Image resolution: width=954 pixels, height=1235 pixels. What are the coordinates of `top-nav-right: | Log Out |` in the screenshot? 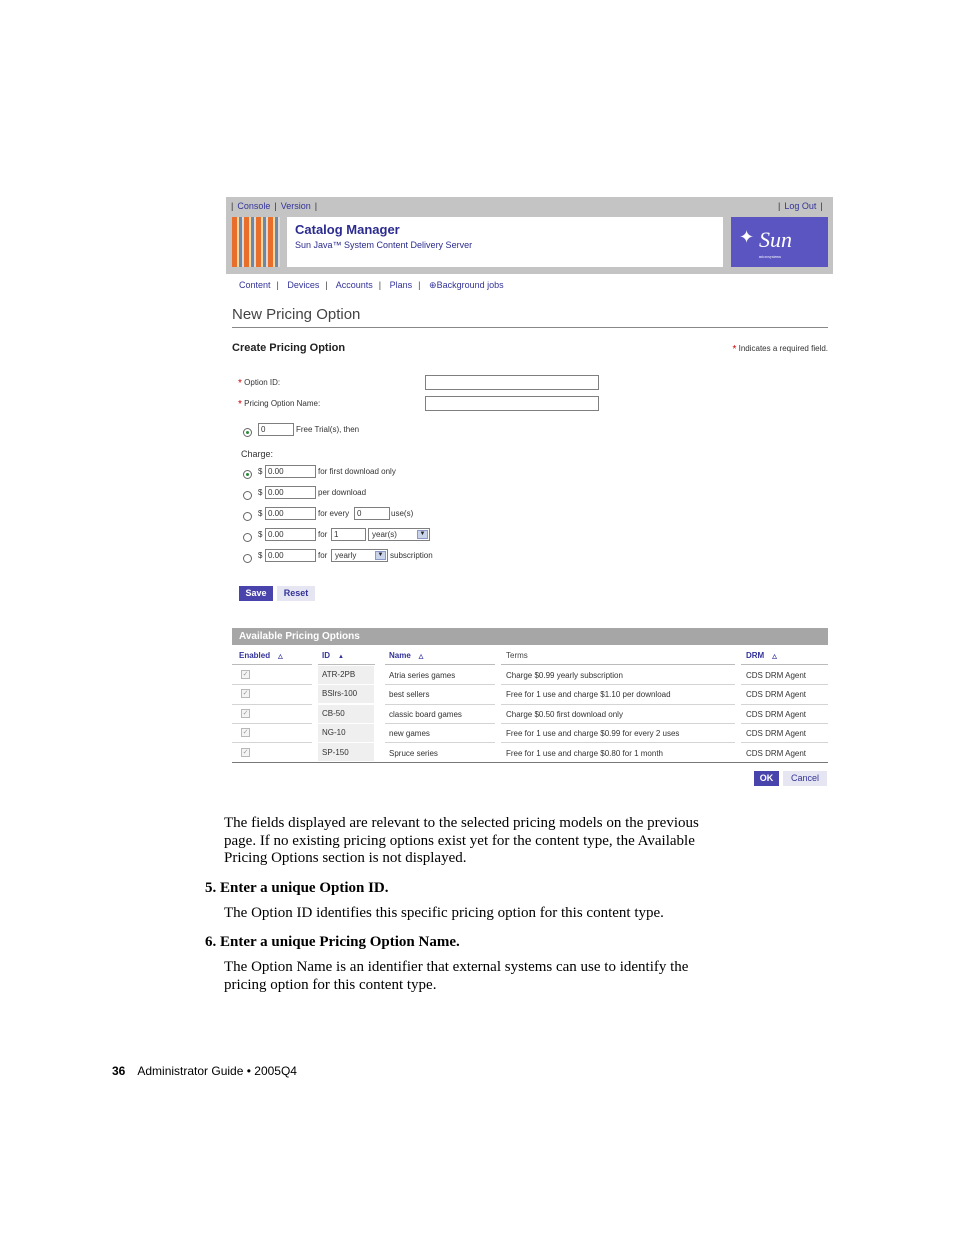 It's located at (800, 206).